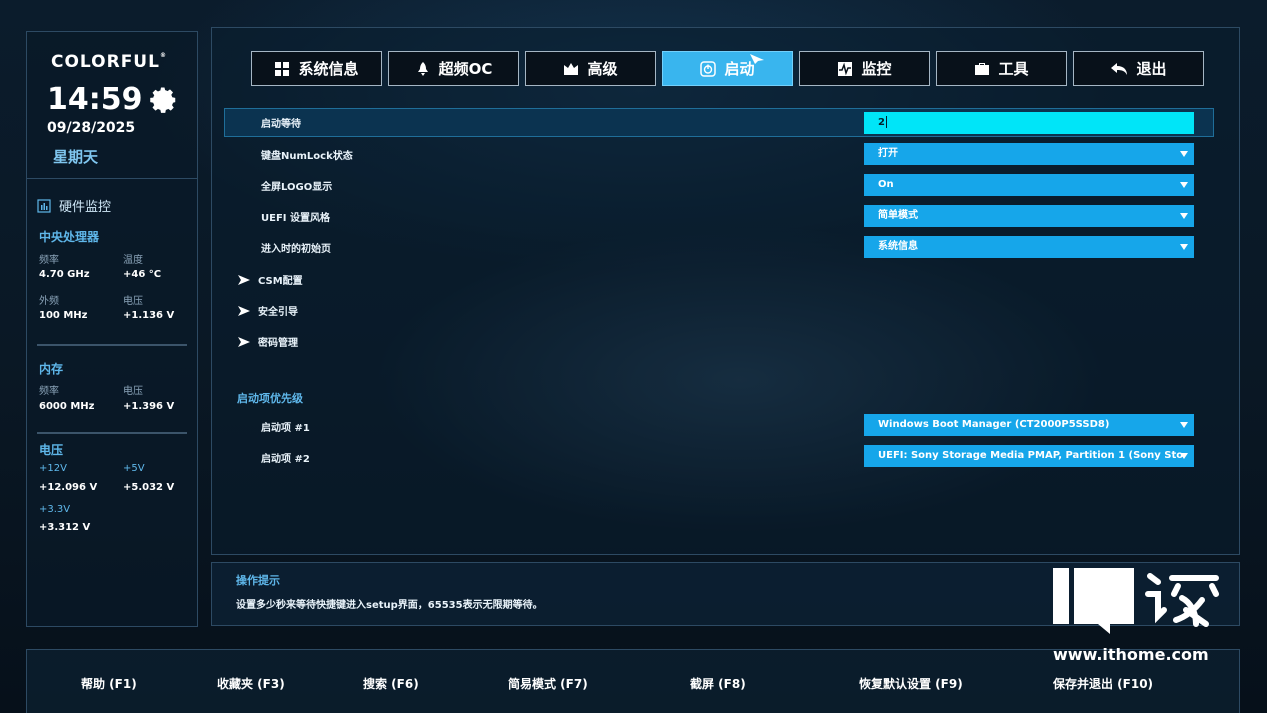 This screenshot has width=1267, height=713. What do you see at coordinates (571, 68) in the screenshot?
I see `crown-icon` at bounding box center [571, 68].